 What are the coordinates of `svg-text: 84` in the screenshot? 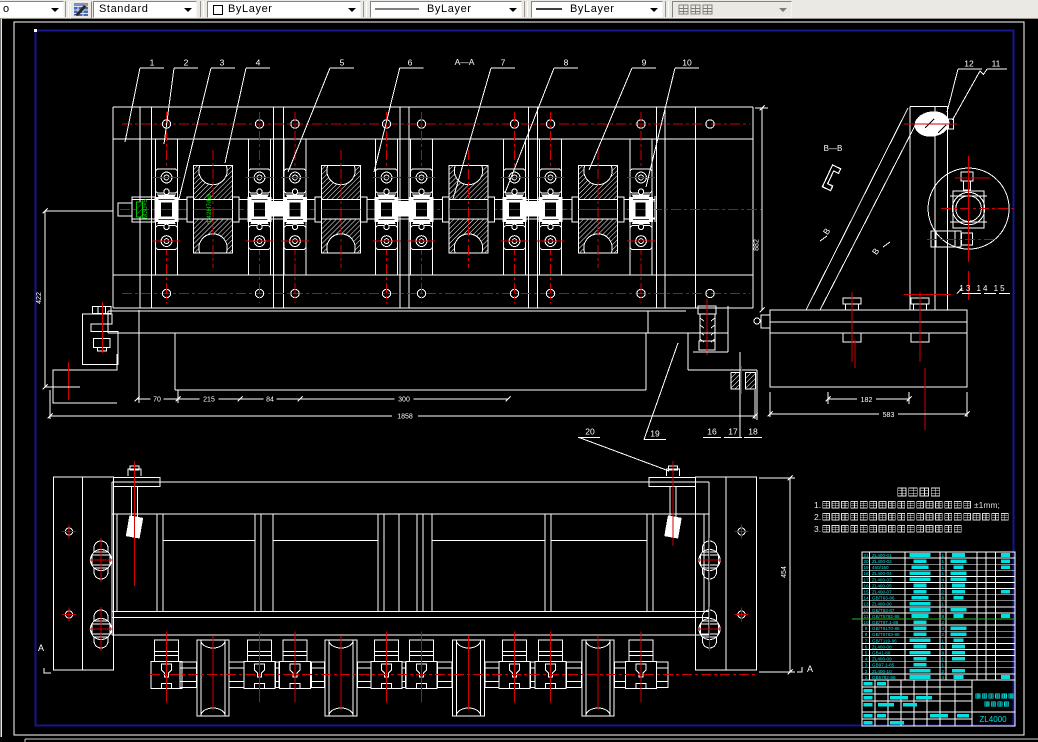 It's located at (270, 400).